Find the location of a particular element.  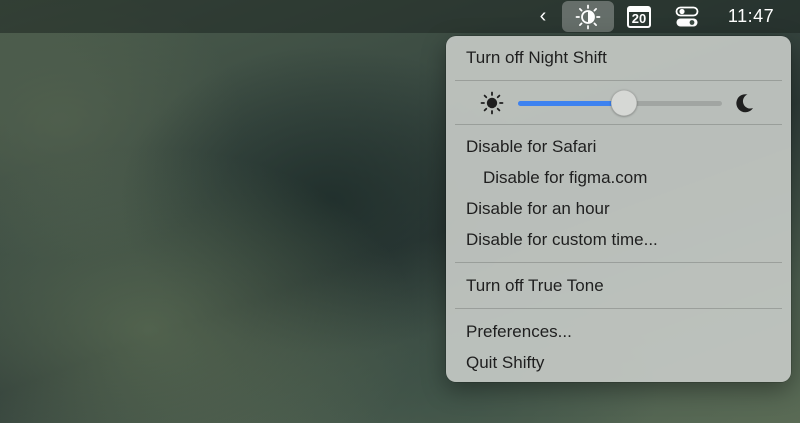

menu-item-disable-for-app: Disable for Safari is located at coordinates (618, 147).